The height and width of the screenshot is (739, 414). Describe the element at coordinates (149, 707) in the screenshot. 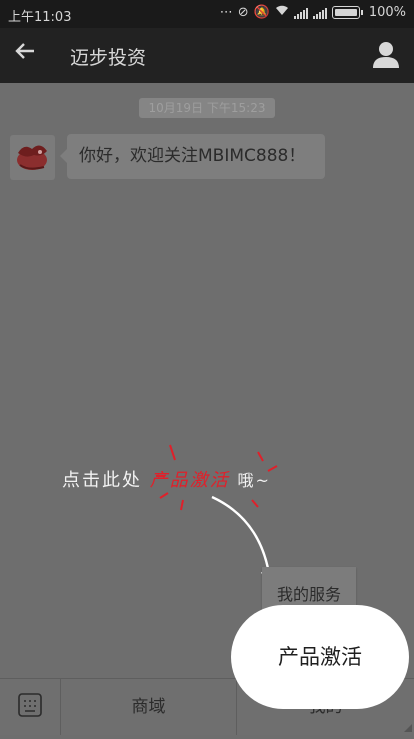

I see `tab-shop: 商域` at that location.